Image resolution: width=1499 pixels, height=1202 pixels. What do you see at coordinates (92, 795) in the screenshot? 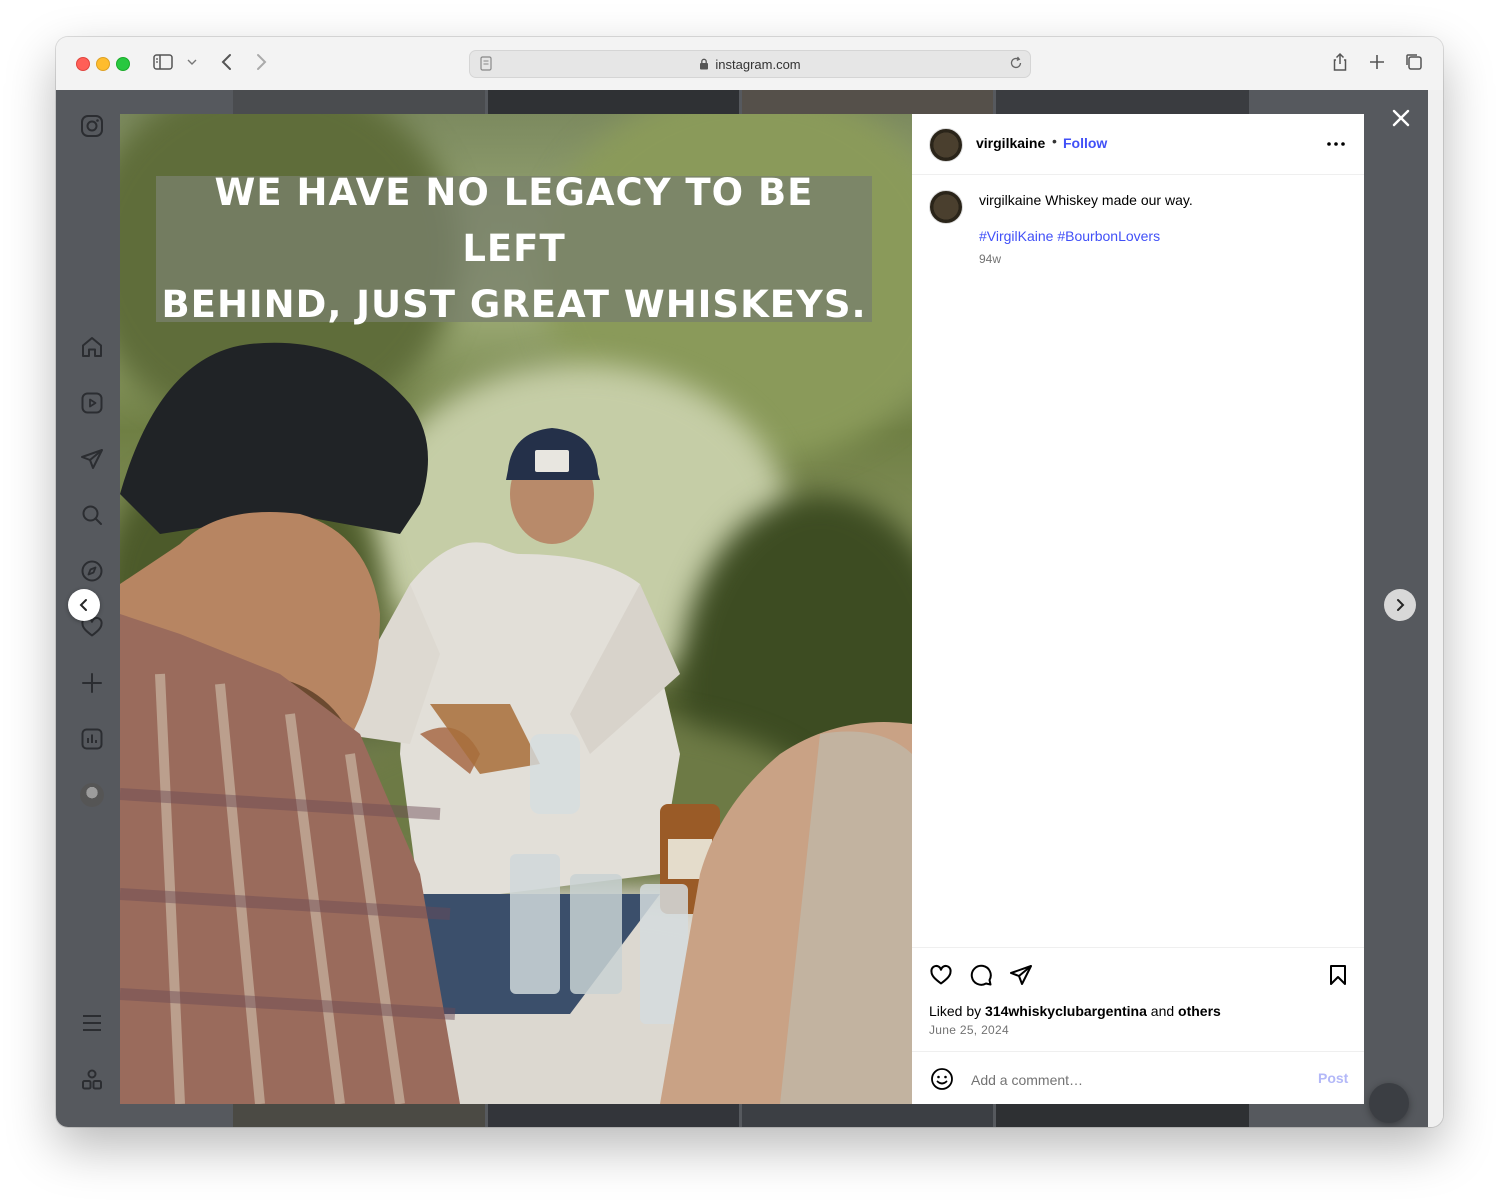
I see `profile-avatar` at bounding box center [92, 795].